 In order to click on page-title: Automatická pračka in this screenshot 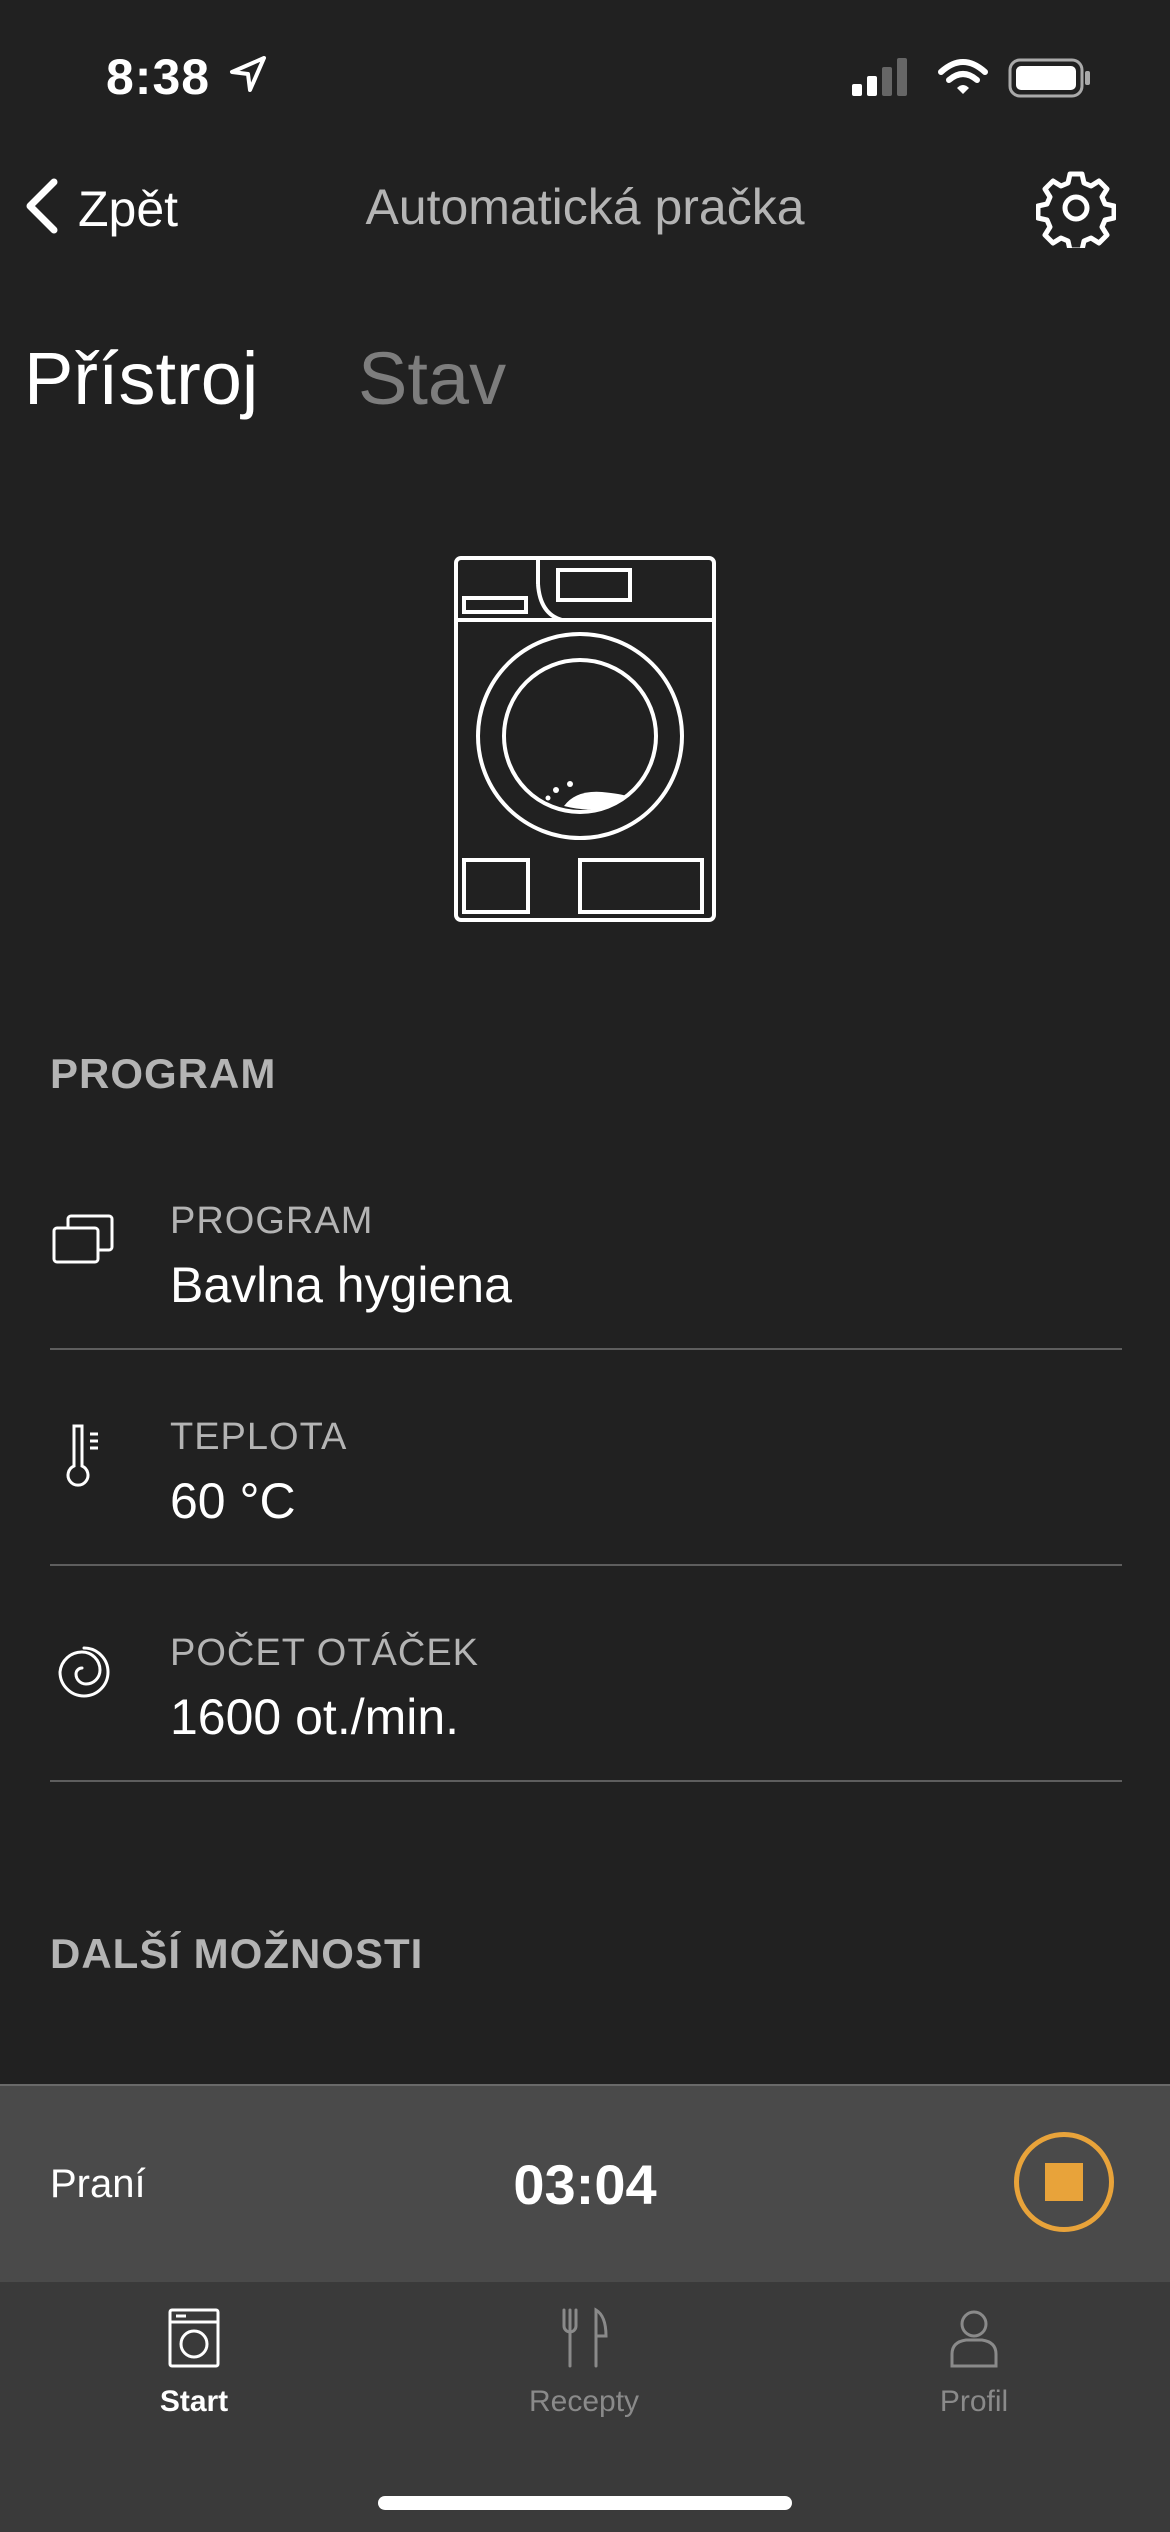, I will do `click(585, 207)`.